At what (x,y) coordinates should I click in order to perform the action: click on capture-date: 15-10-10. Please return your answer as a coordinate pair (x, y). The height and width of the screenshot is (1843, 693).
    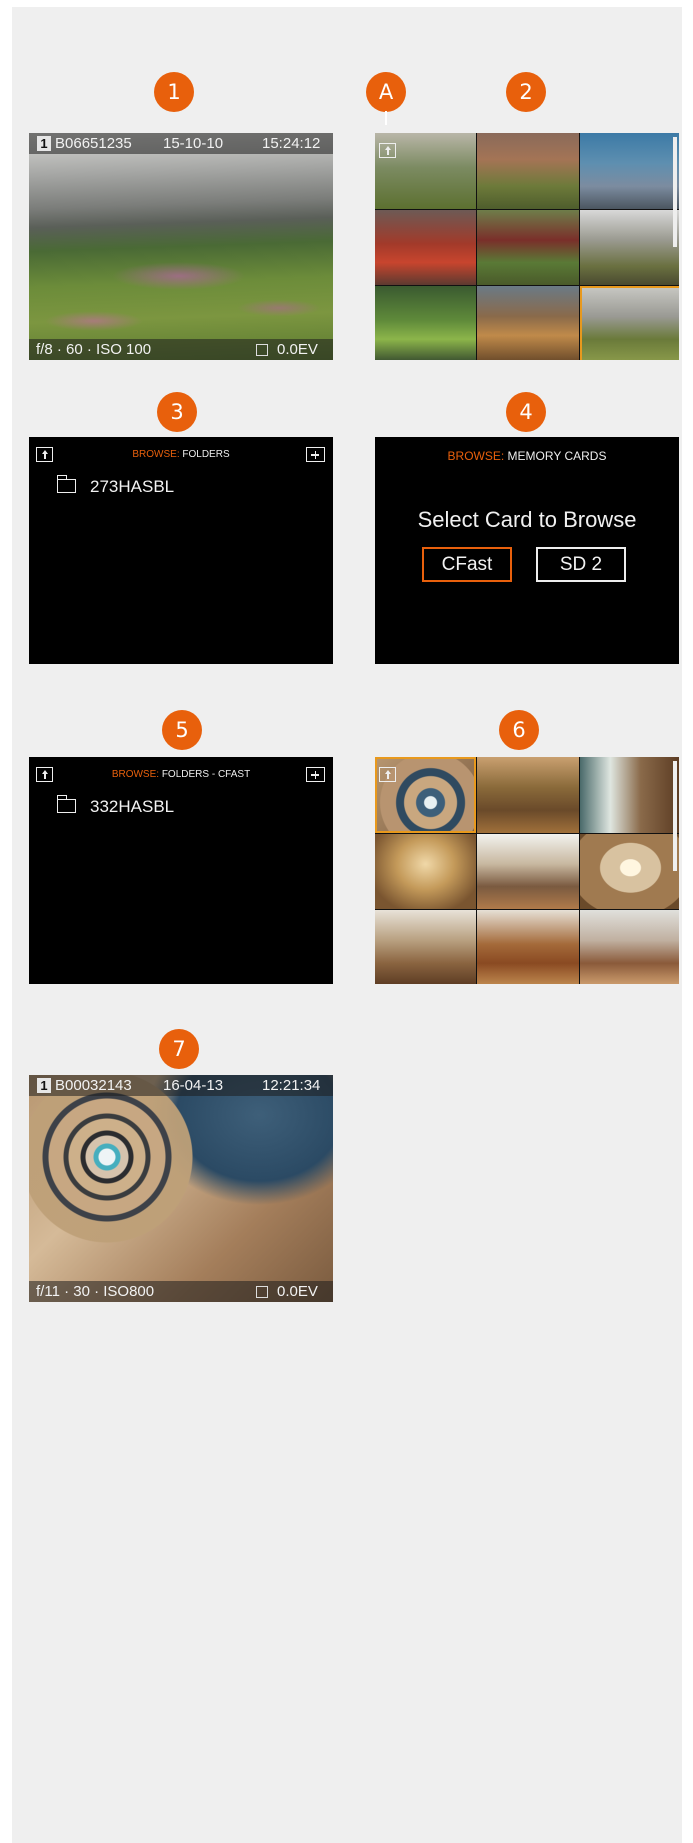
    Looking at the image, I should click on (193, 143).